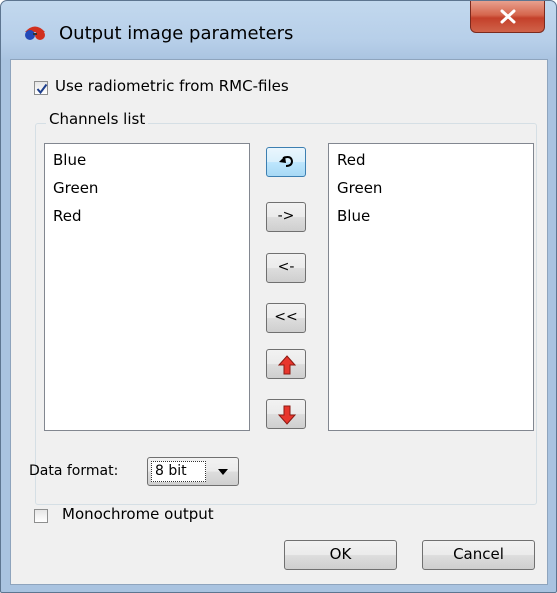 The image size is (557, 593). What do you see at coordinates (171, 471) in the screenshot?
I see `data-format-value: 8 bit` at bounding box center [171, 471].